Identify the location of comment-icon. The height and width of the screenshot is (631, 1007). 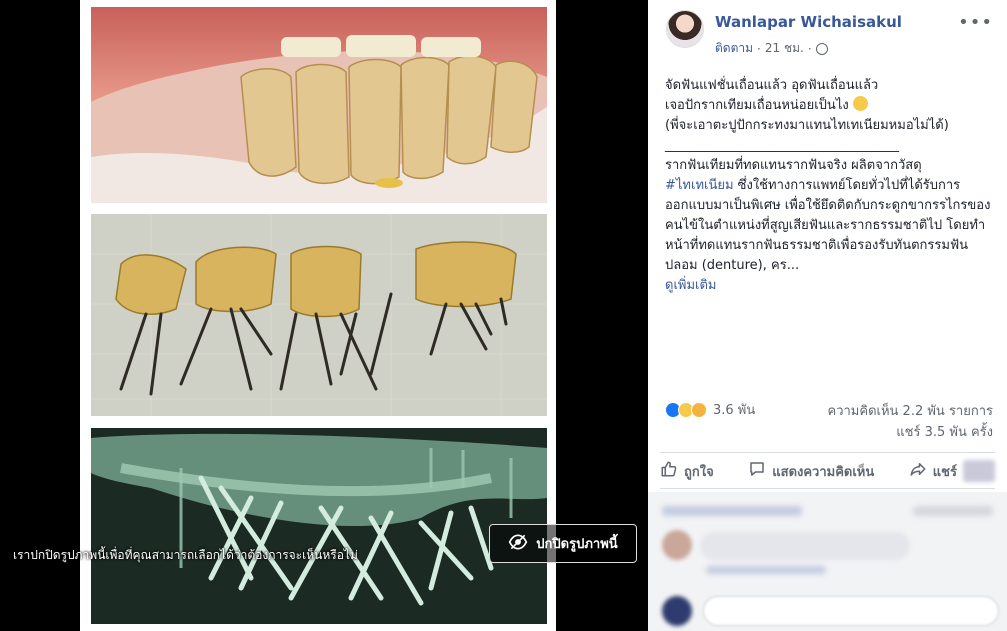
(757, 471).